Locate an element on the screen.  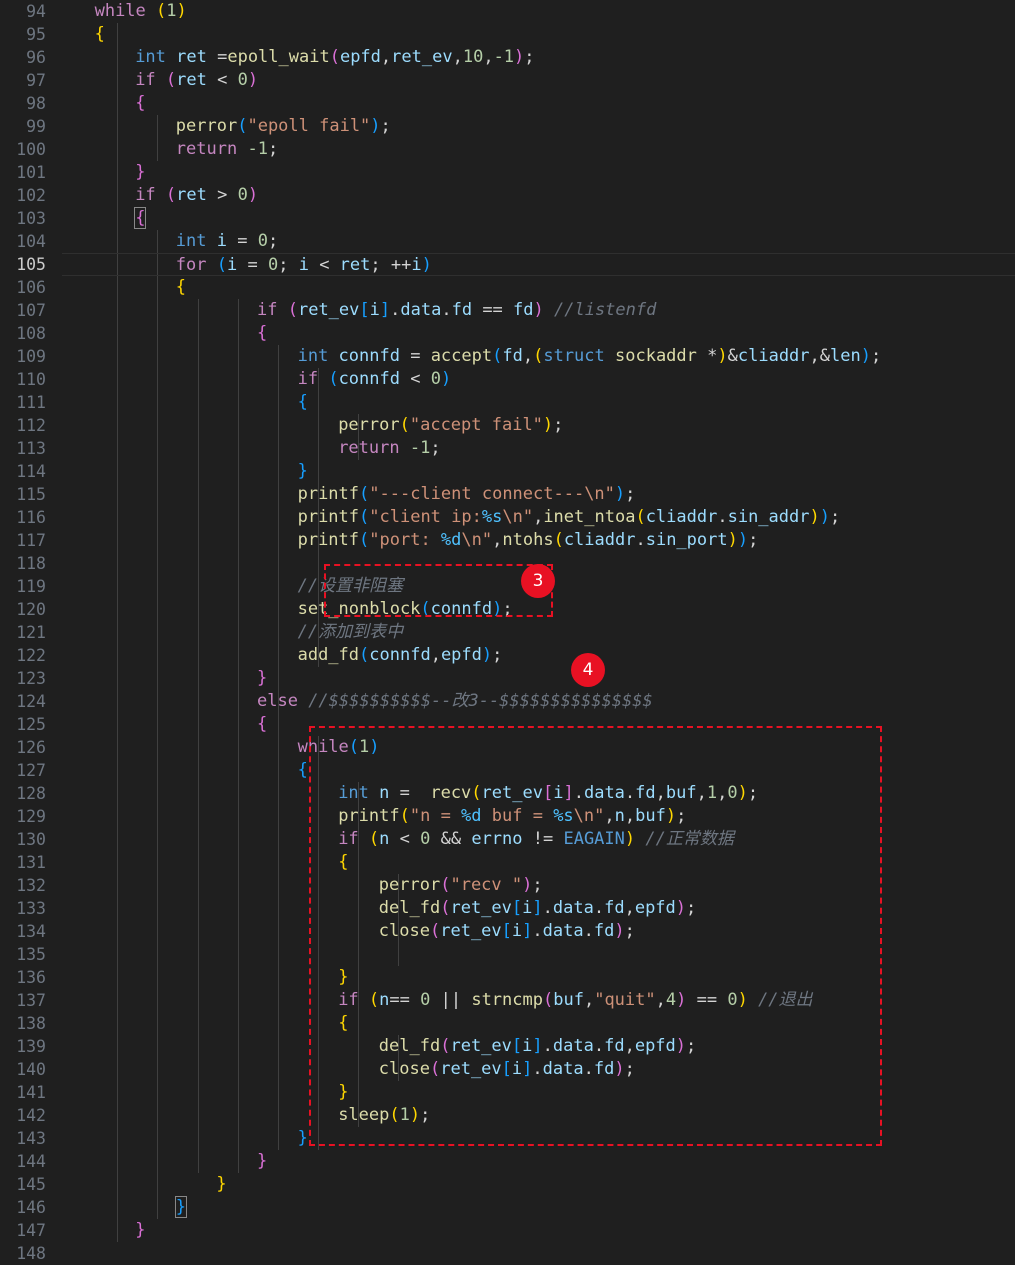
code-token: 1 is located at coordinates (171, 11).